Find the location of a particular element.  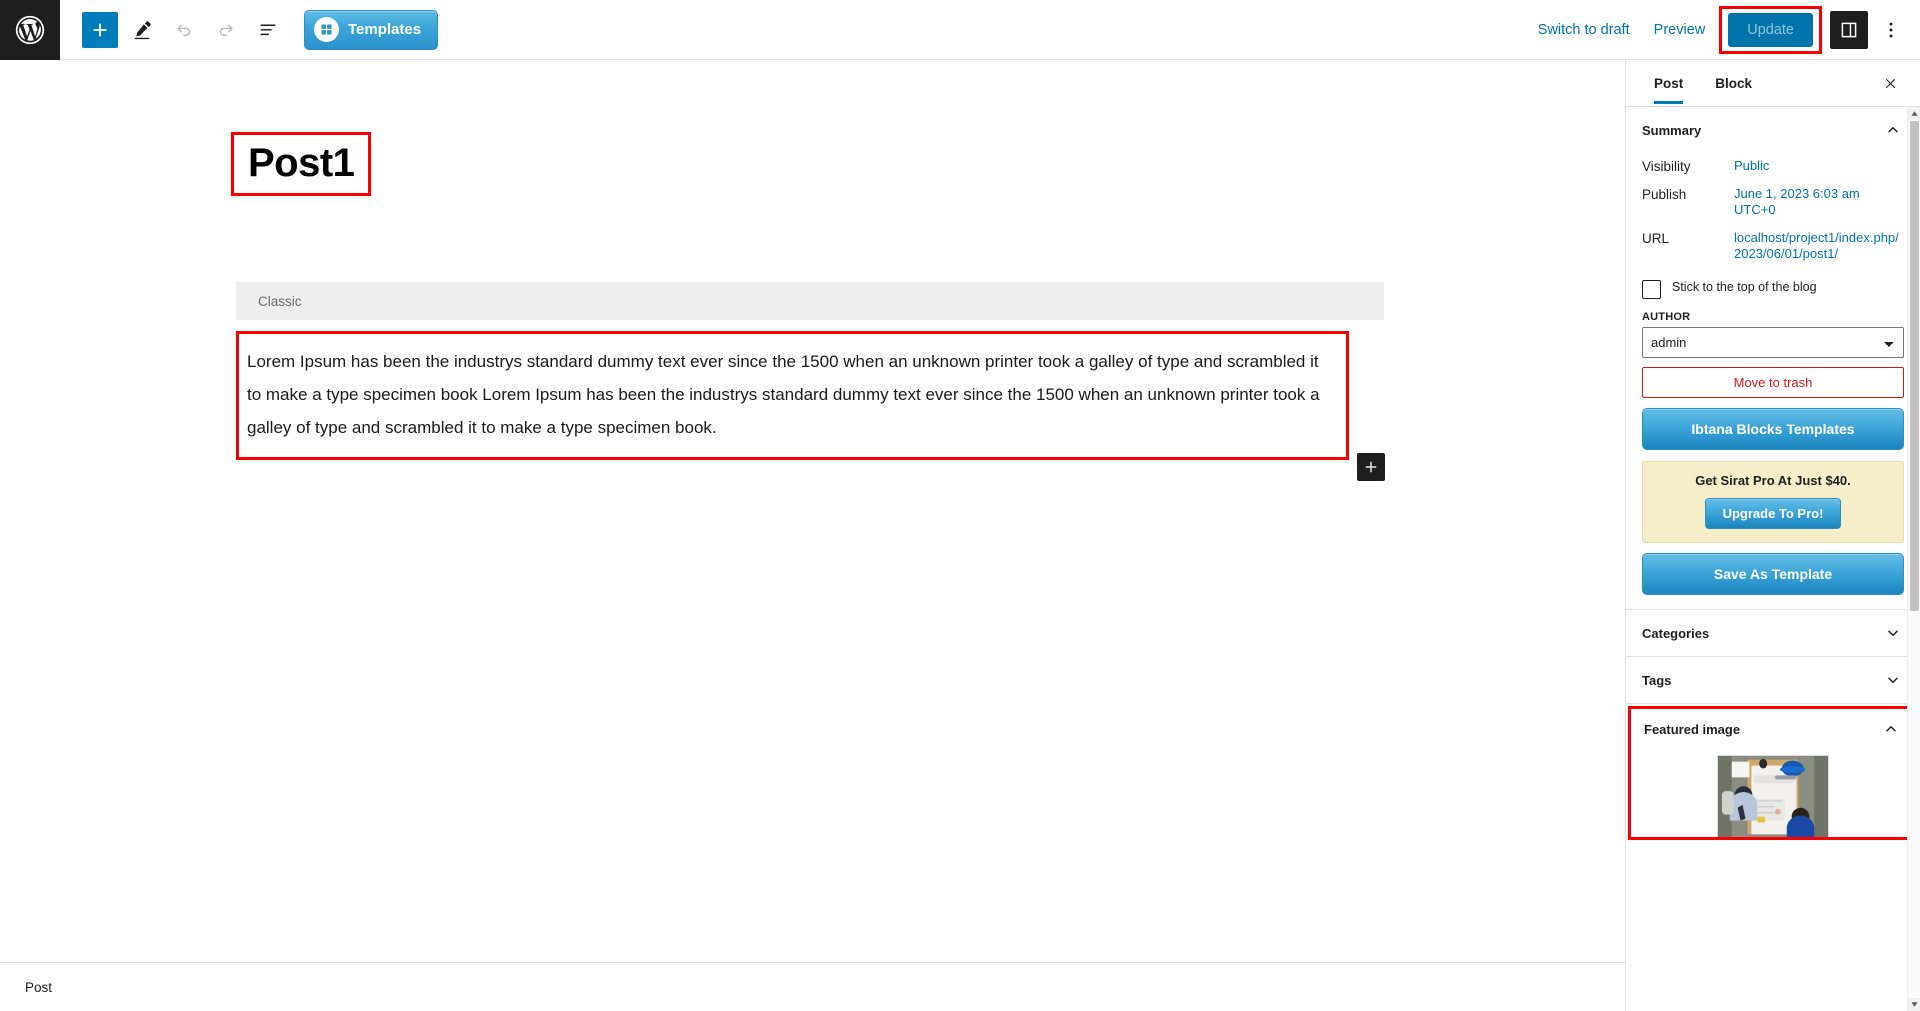

update-button-highlight: Update is located at coordinates (1770, 29).